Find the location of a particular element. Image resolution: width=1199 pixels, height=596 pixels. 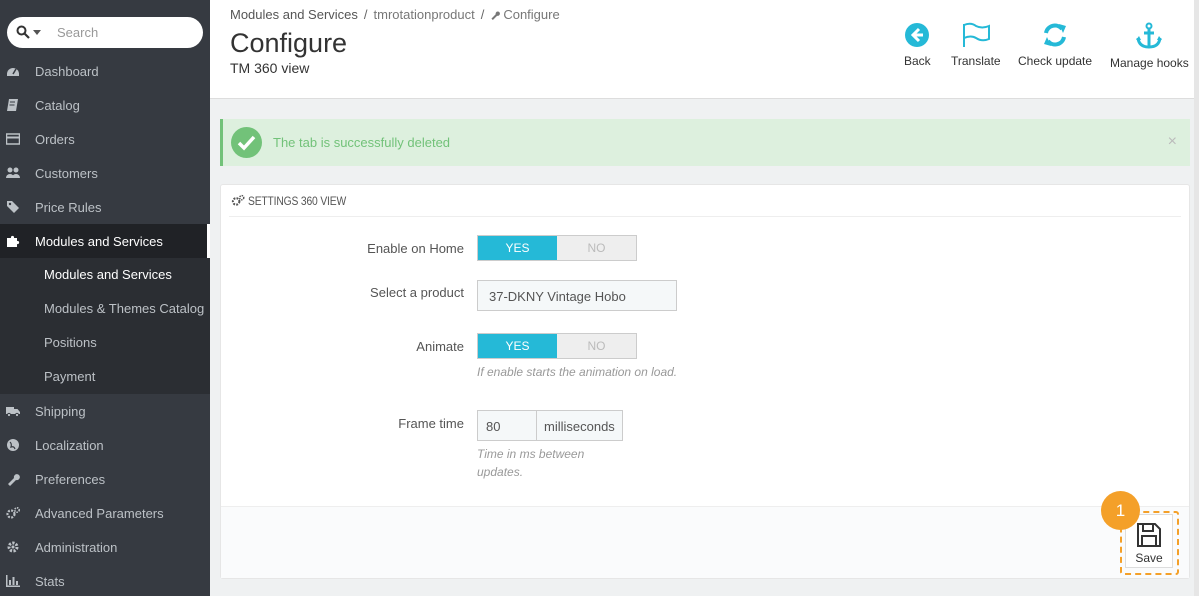

sidebar-item-label: Administration is located at coordinates (76, 547).